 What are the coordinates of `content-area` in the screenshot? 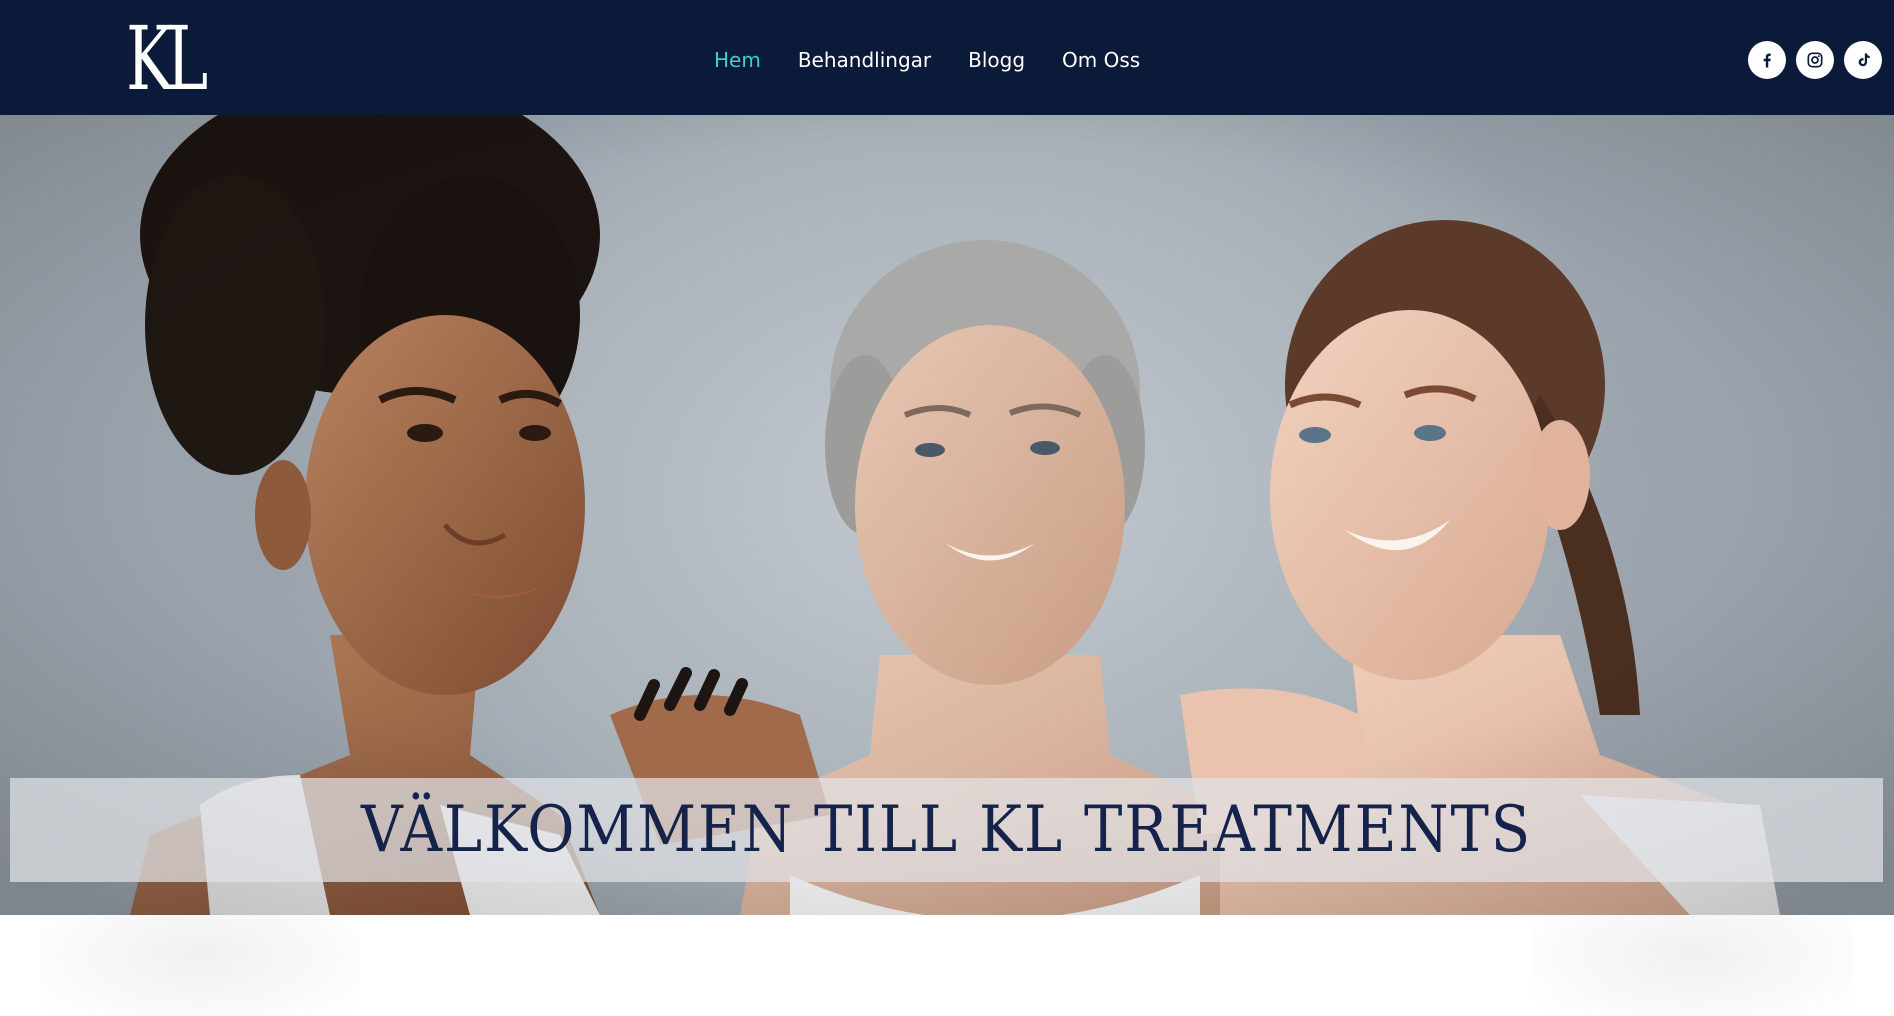 It's located at (947, 965).